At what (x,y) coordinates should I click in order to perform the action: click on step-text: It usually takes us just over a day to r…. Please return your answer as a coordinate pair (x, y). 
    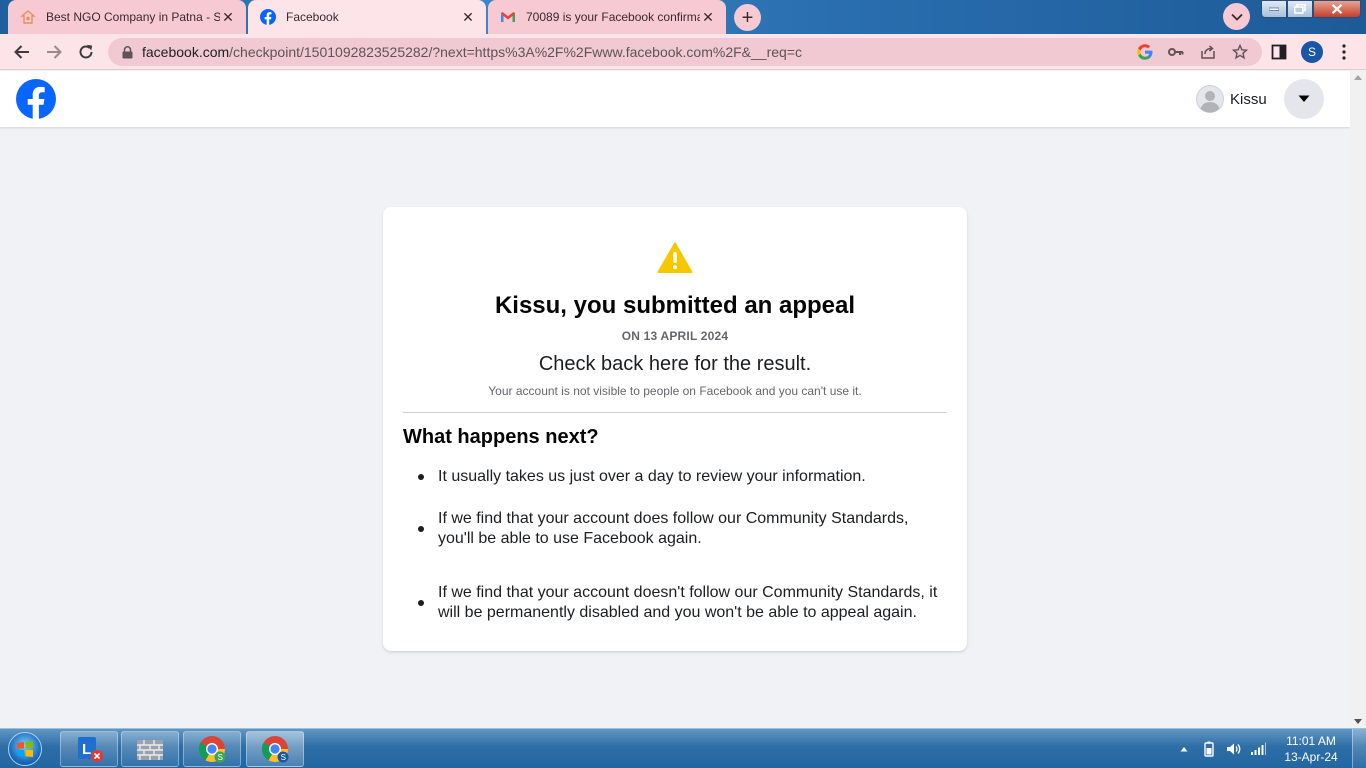
    Looking at the image, I should click on (652, 476).